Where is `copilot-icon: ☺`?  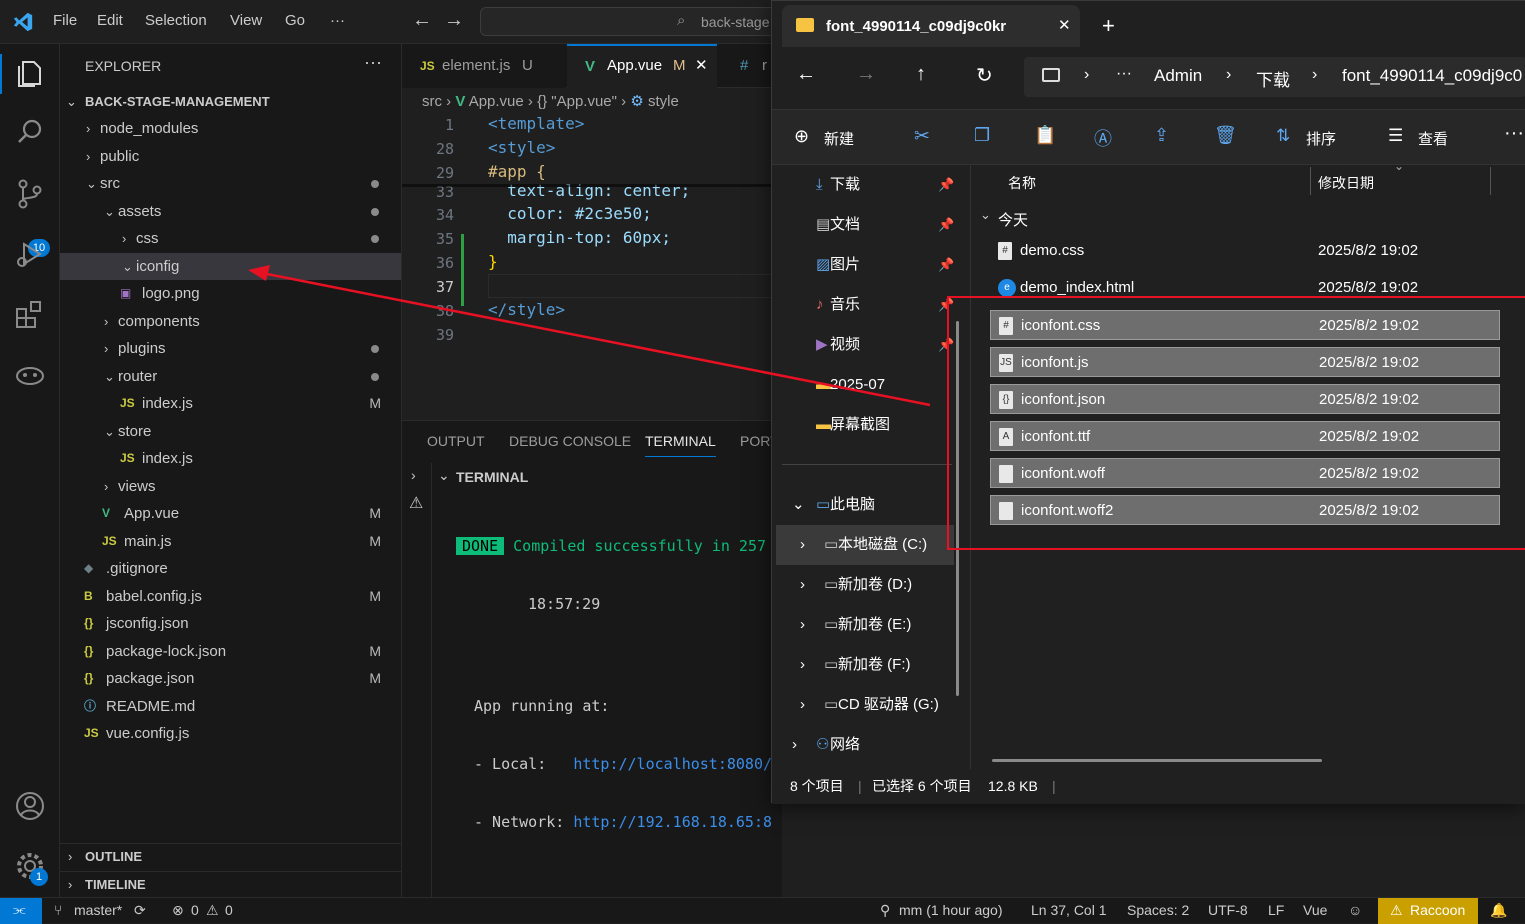
copilot-icon: ☺ is located at coordinates (1355, 910).